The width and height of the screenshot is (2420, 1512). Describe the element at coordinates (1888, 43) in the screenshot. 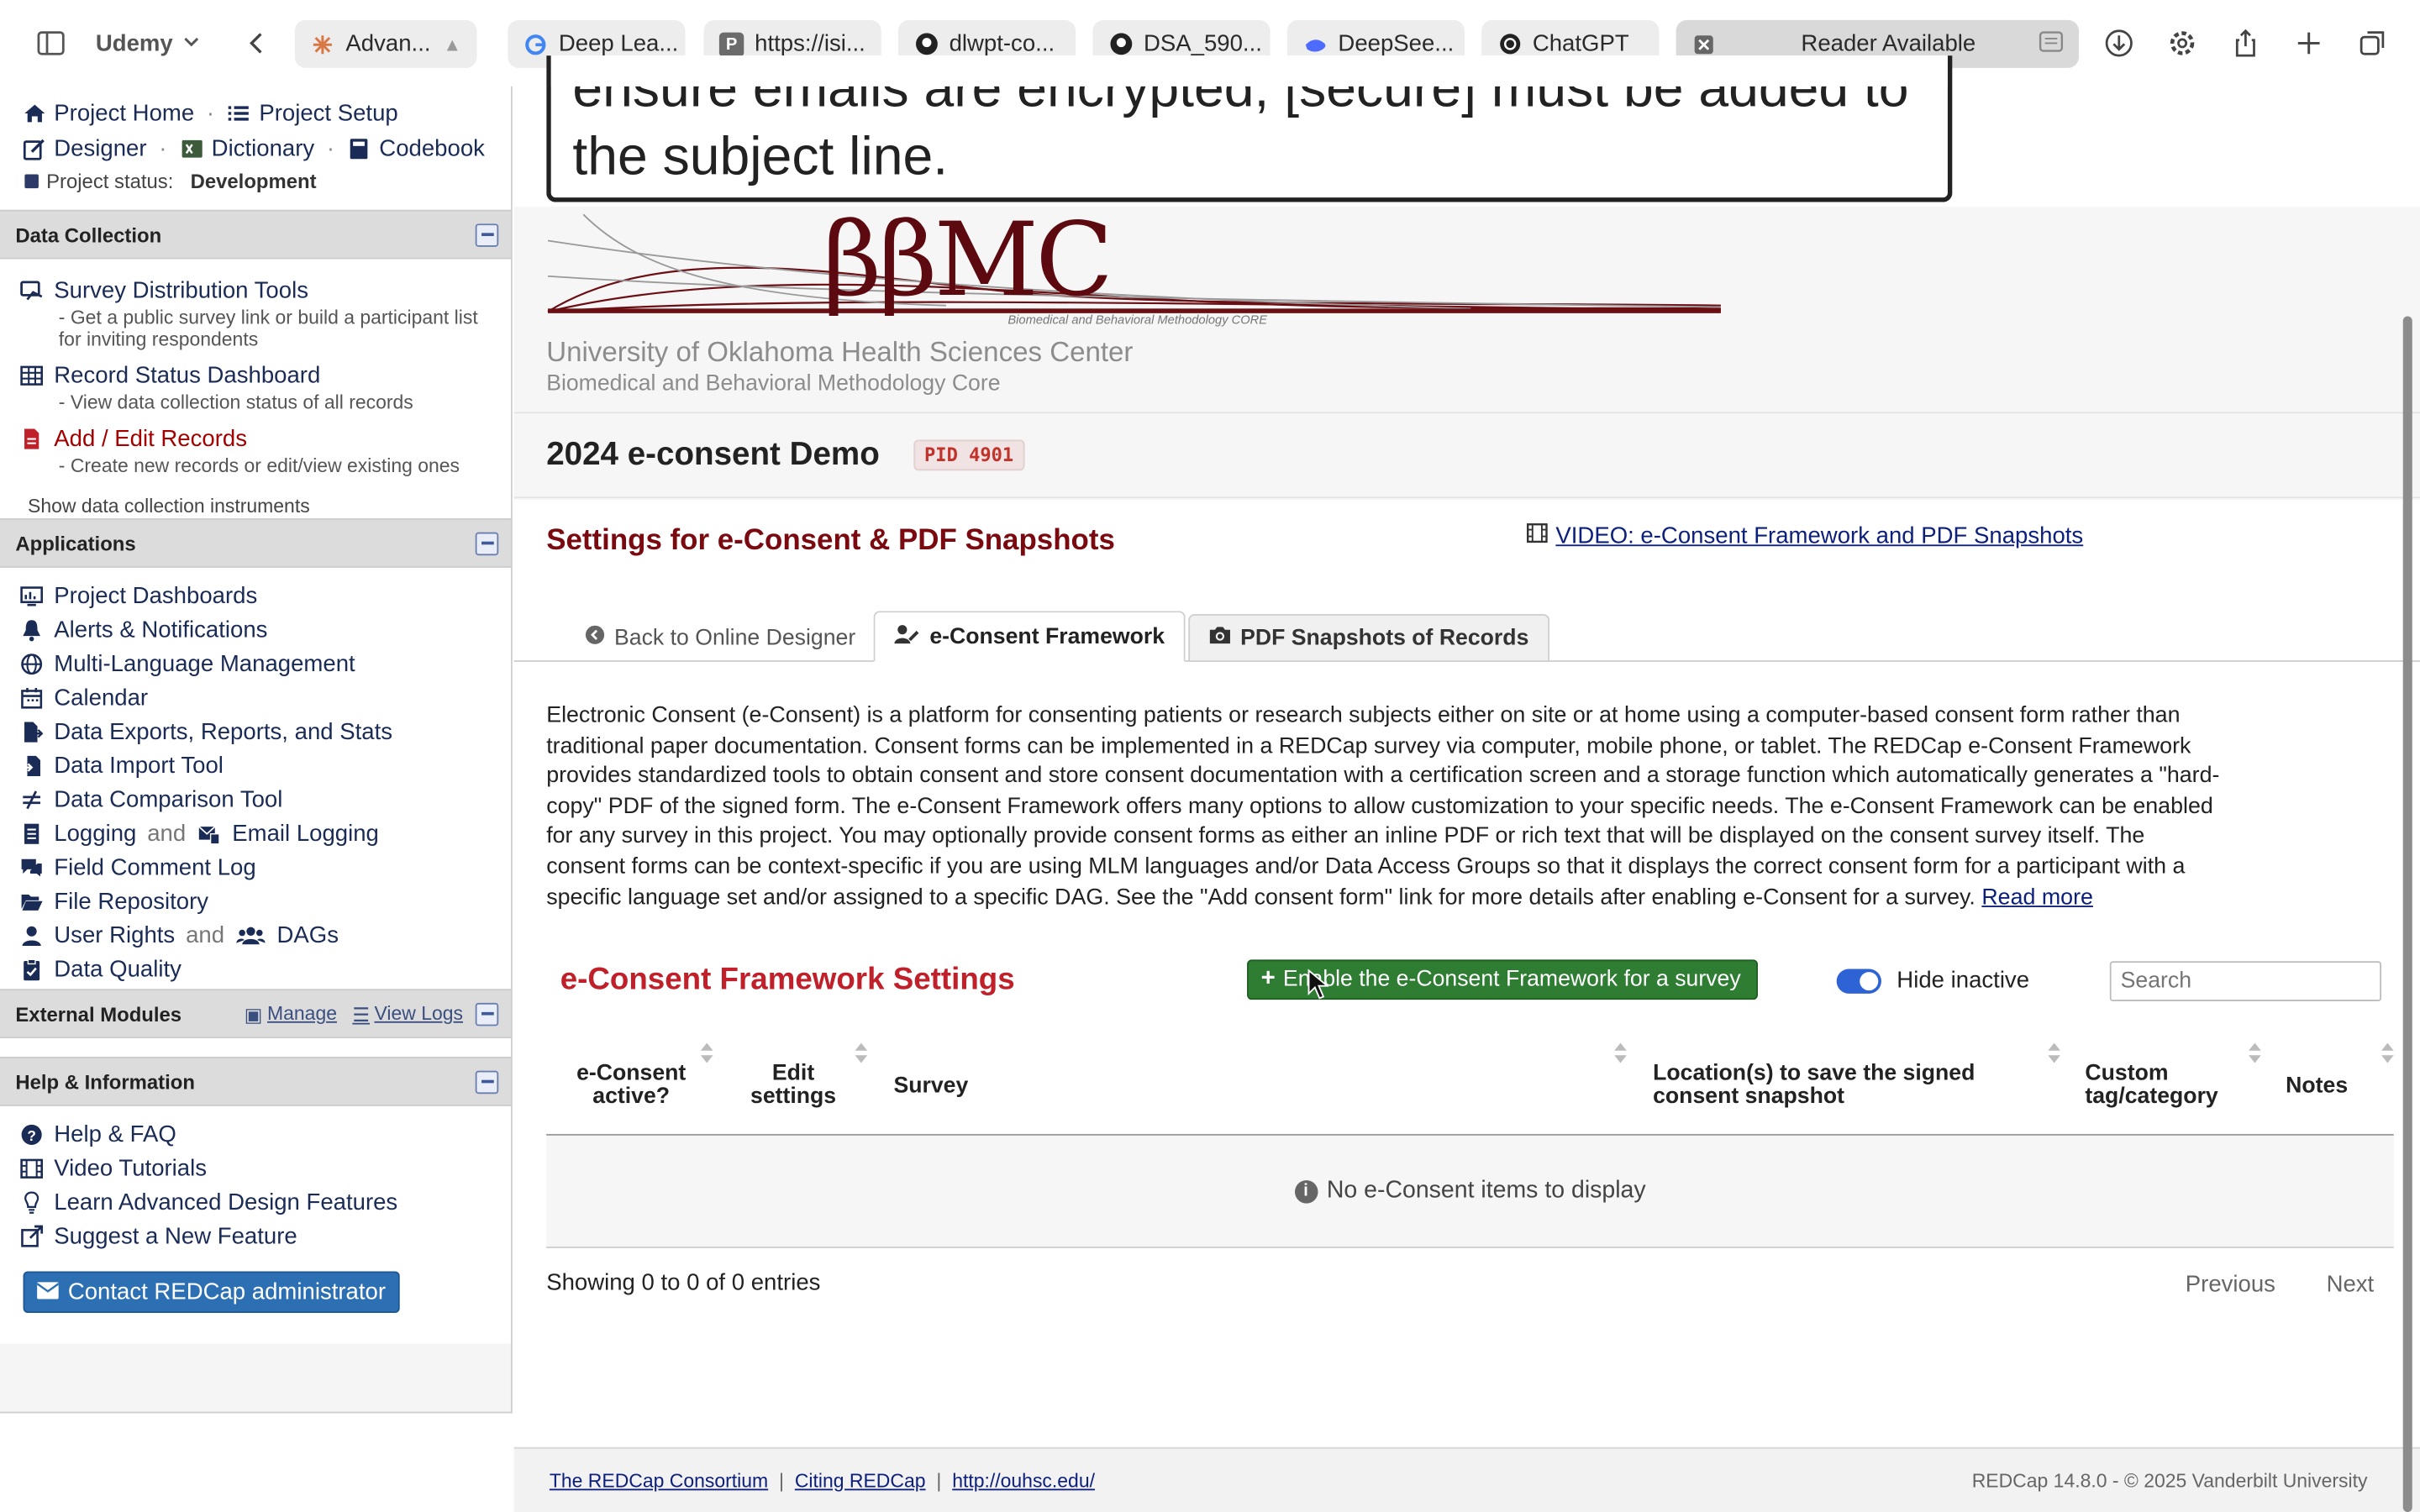

I see `tab-label: Reader Available` at that location.